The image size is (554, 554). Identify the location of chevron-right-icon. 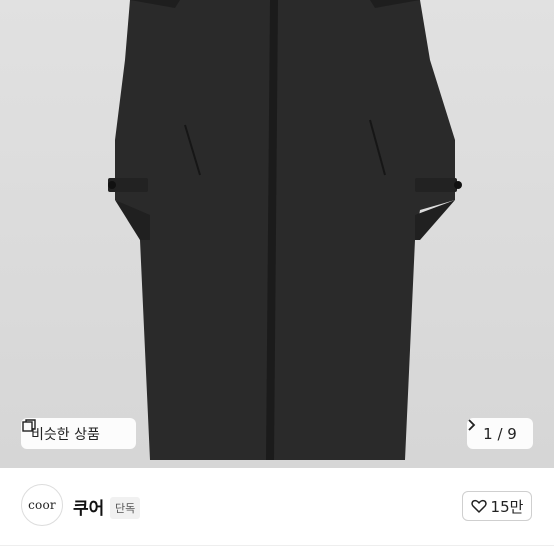
(472, 425).